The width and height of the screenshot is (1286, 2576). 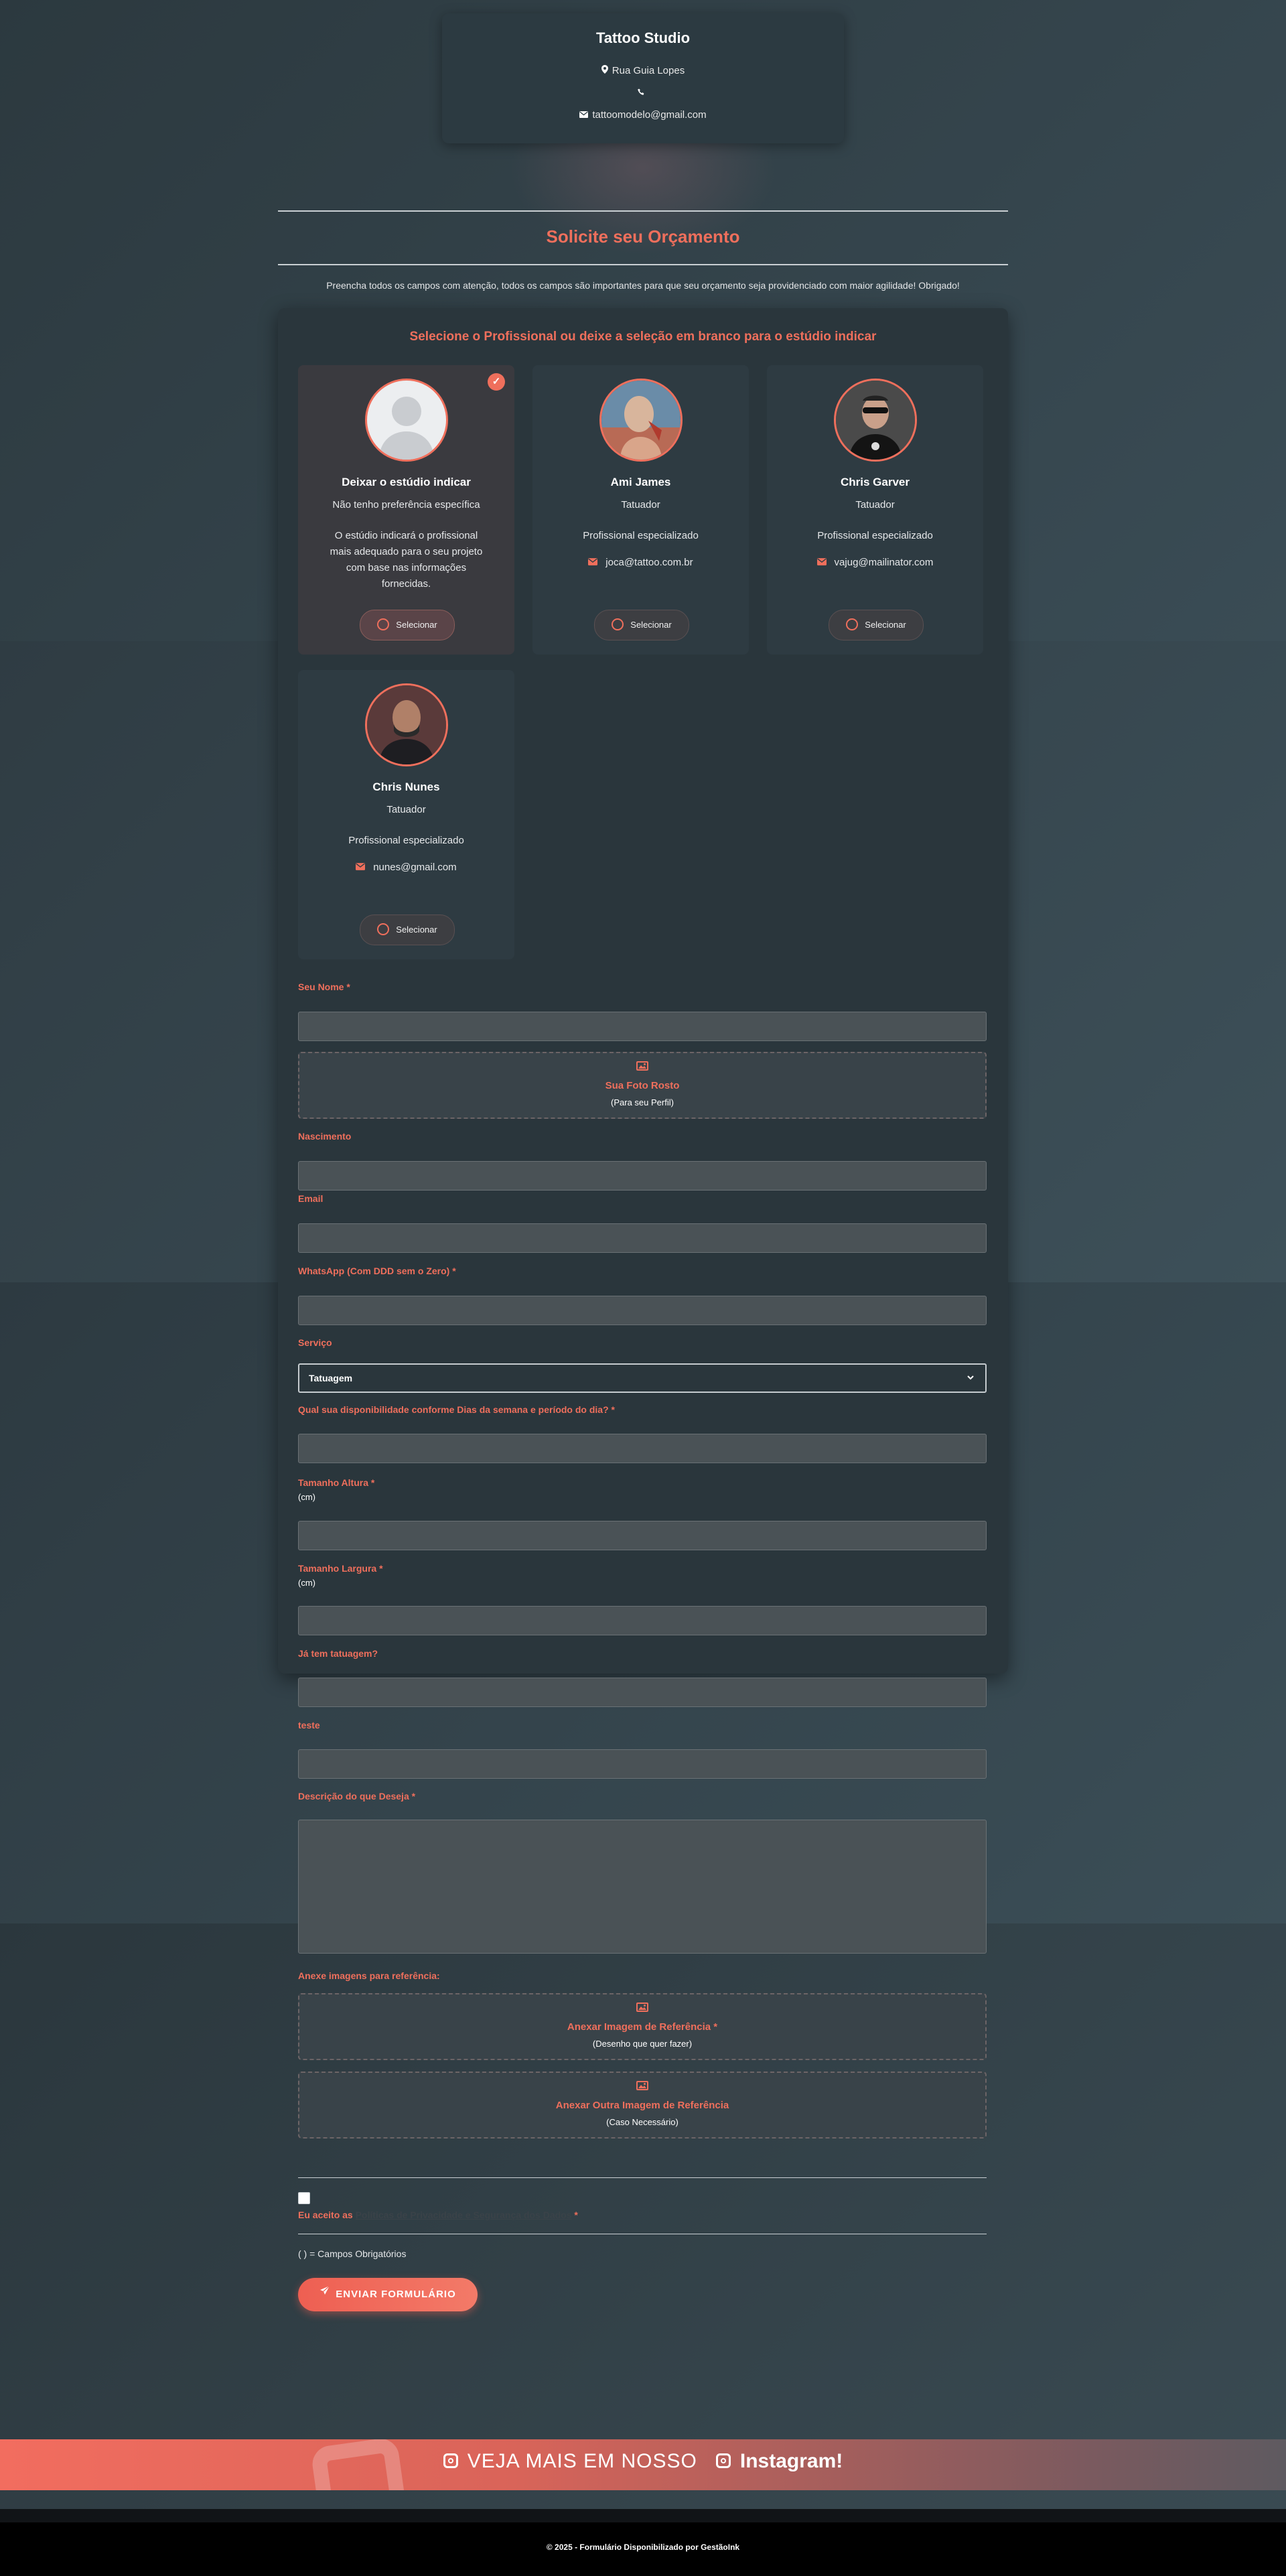 What do you see at coordinates (352, 2253) in the screenshot?
I see `required-fields-note: ( ) = Campos Obrigatórios` at bounding box center [352, 2253].